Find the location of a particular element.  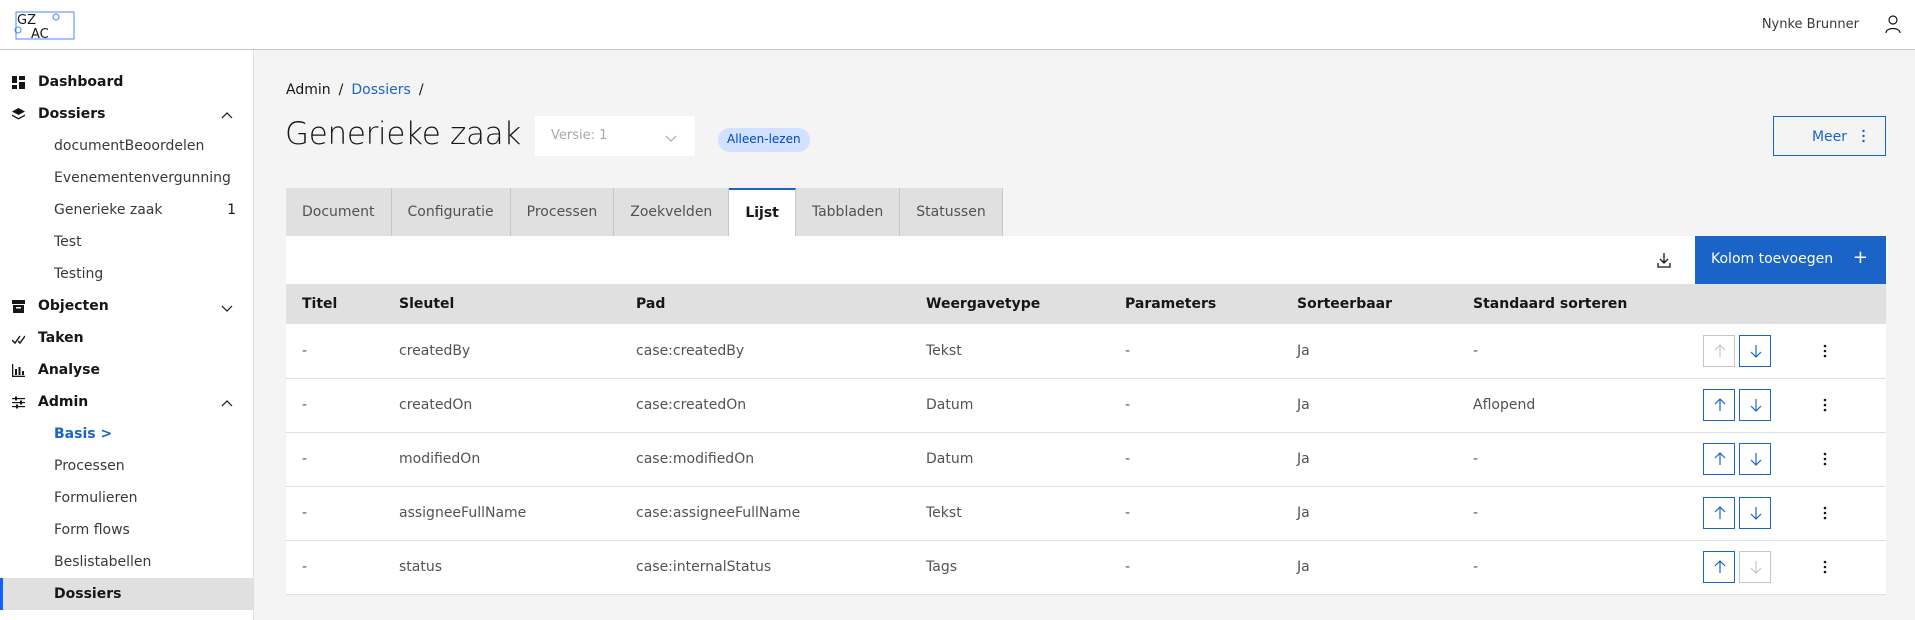

sidebar-item-processen: Processen is located at coordinates (126, 466).